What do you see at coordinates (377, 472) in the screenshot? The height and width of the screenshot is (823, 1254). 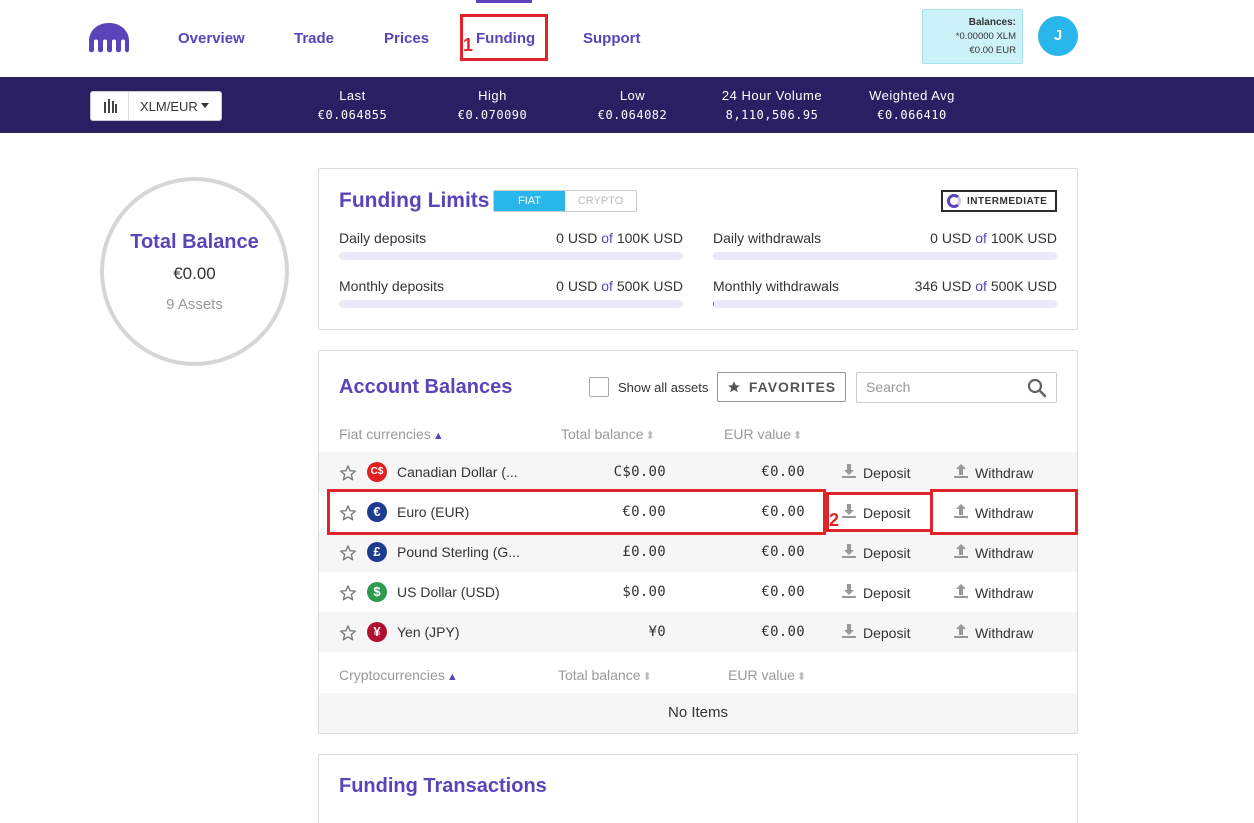 I see `currency-icon: C$` at bounding box center [377, 472].